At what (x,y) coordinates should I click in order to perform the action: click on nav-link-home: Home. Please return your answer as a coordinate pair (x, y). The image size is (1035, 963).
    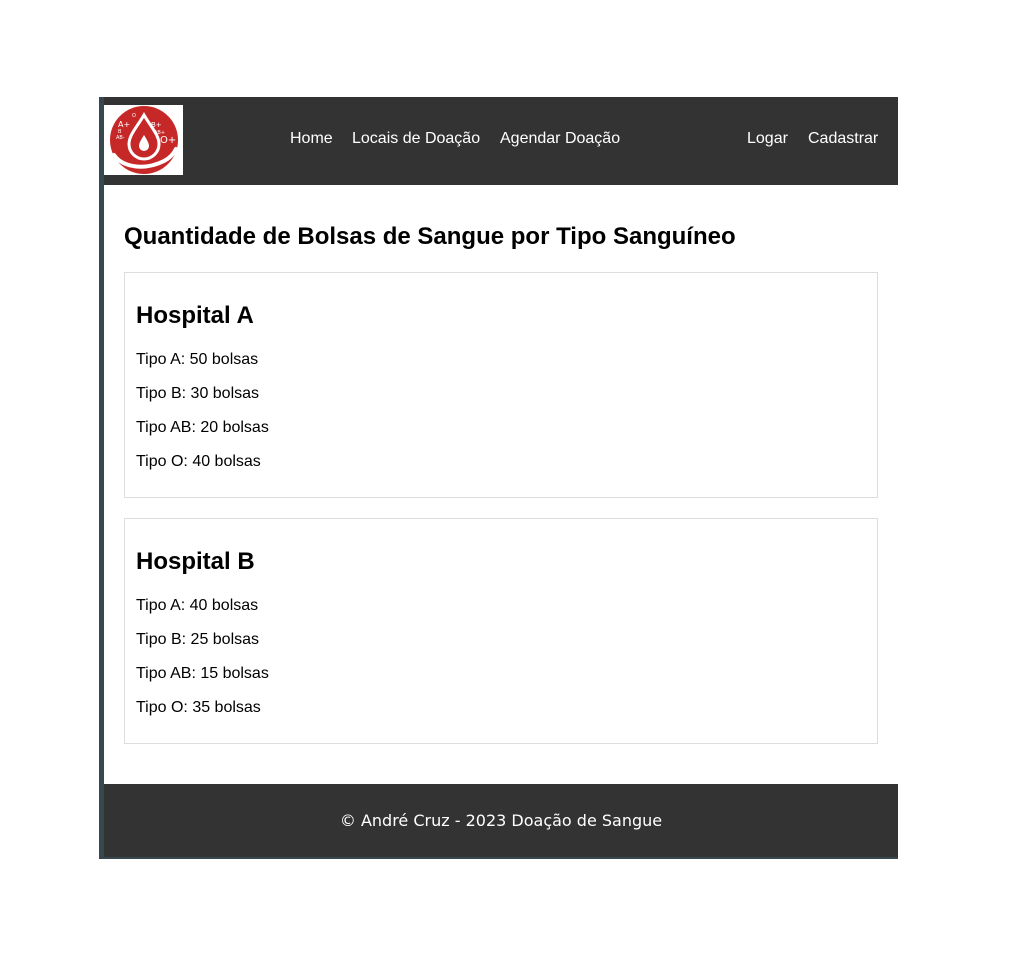
    Looking at the image, I should click on (311, 139).